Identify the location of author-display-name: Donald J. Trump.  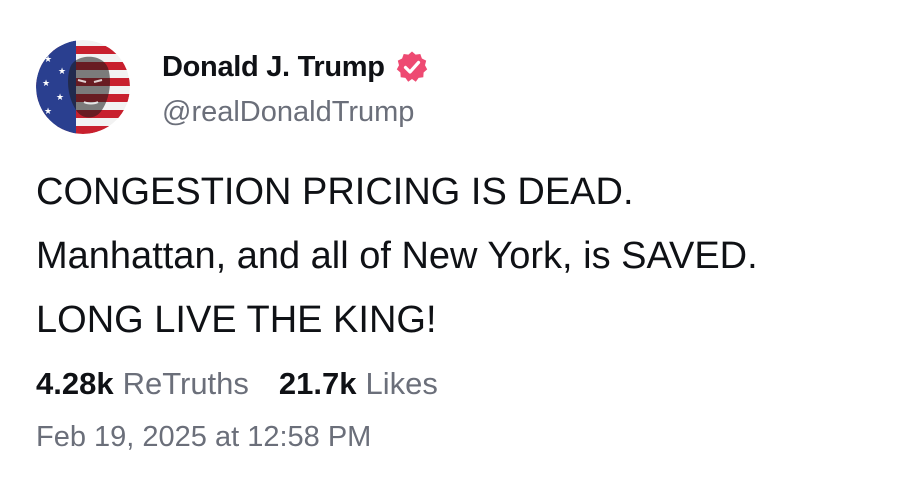
(273, 67).